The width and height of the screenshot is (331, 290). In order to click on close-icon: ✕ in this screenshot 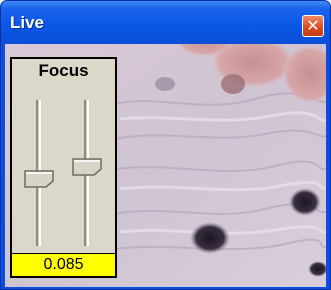, I will do `click(313, 25)`.